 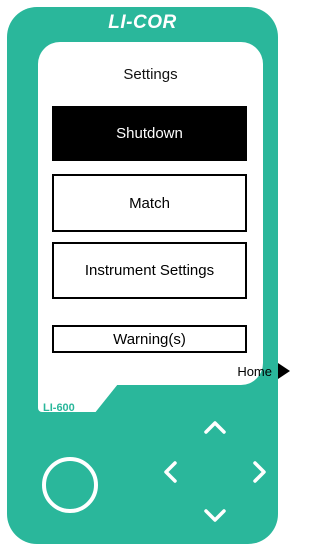 What do you see at coordinates (142, 22) in the screenshot?
I see `brand-logo: LI-COR` at bounding box center [142, 22].